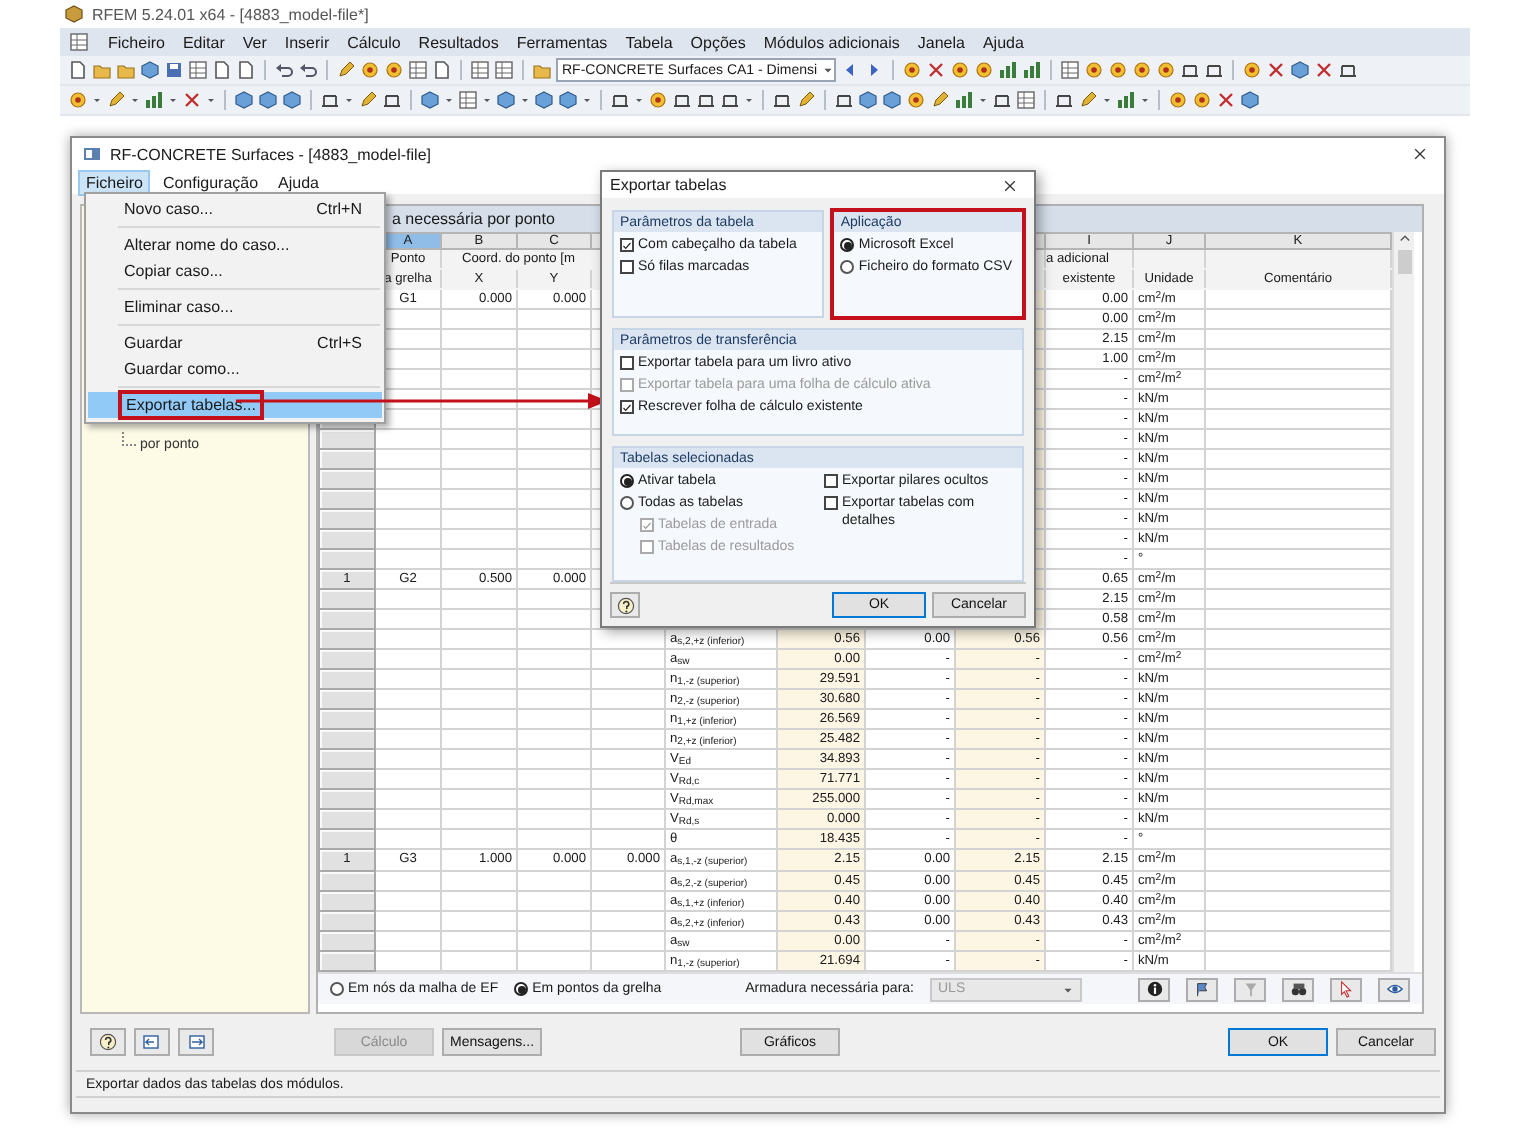  I want to click on dialog-title: Exportar tabelas, so click(668, 185).